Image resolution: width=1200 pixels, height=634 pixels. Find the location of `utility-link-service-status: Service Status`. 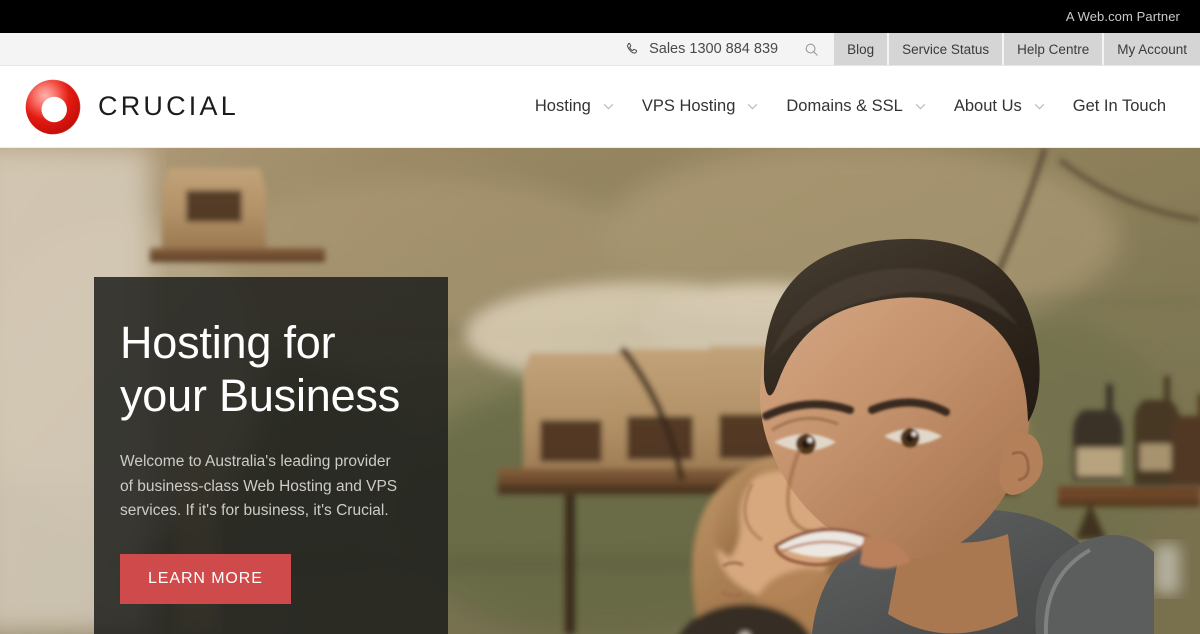

utility-link-service-status: Service Status is located at coordinates (945, 49).